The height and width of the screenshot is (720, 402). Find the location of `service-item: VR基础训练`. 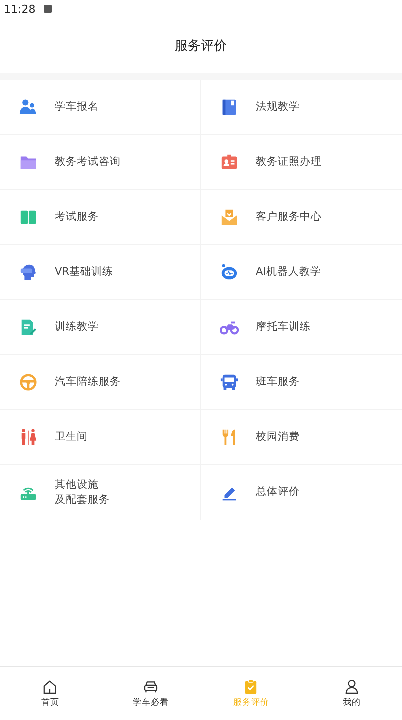

service-item: VR基础训练 is located at coordinates (100, 272).